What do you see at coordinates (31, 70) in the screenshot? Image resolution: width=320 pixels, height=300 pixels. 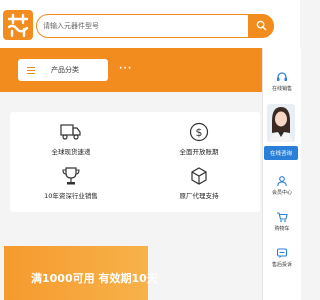 I see `menu-icon` at bounding box center [31, 70].